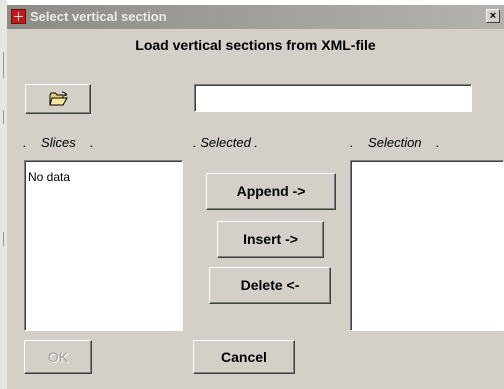 The height and width of the screenshot is (389, 504). I want to click on close-button: ×, so click(493, 16).